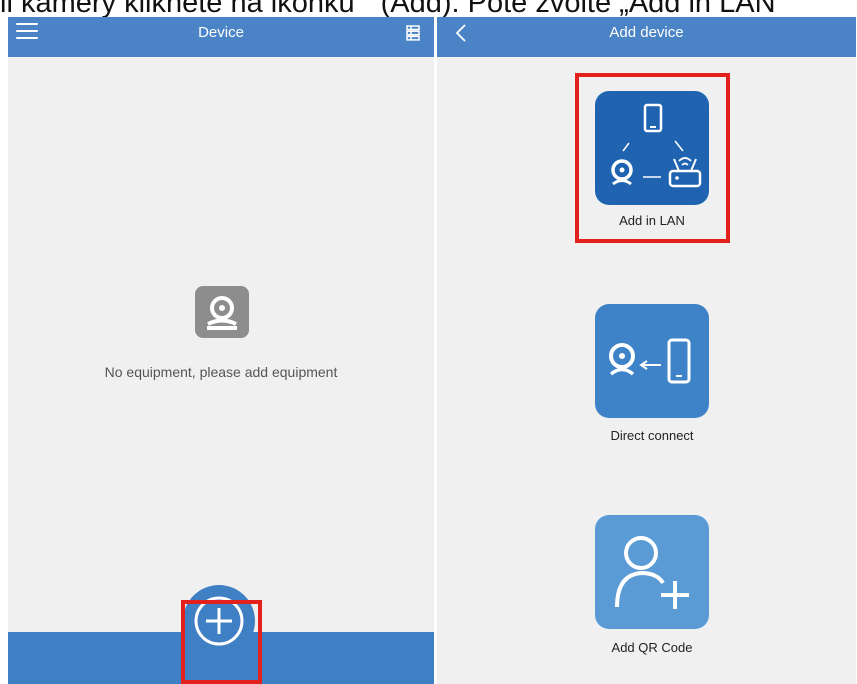 This screenshot has width=857, height=684. Describe the element at coordinates (222, 312) in the screenshot. I see `camera-icon` at that location.